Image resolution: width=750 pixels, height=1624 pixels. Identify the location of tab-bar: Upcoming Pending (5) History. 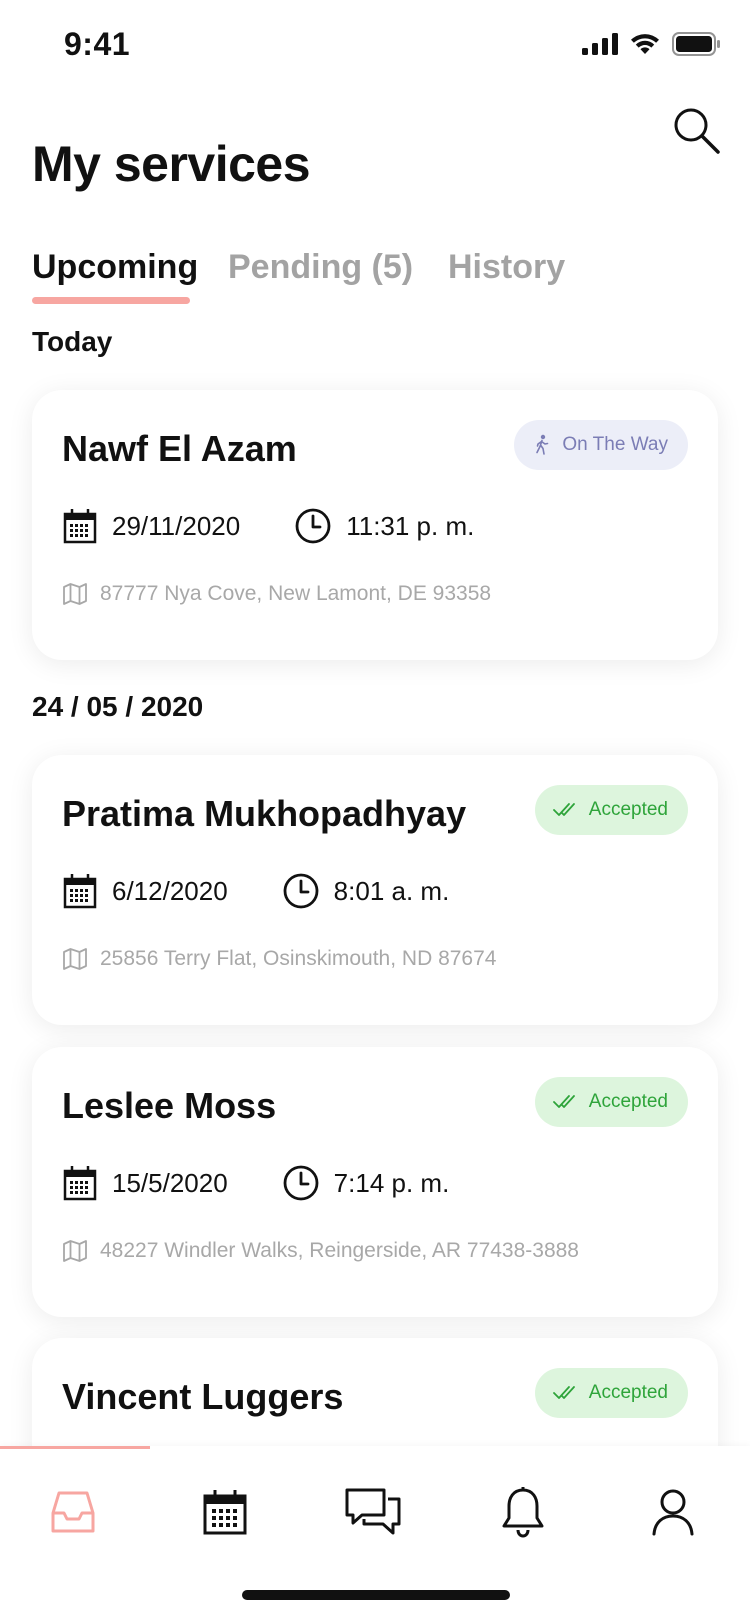
(382, 278).